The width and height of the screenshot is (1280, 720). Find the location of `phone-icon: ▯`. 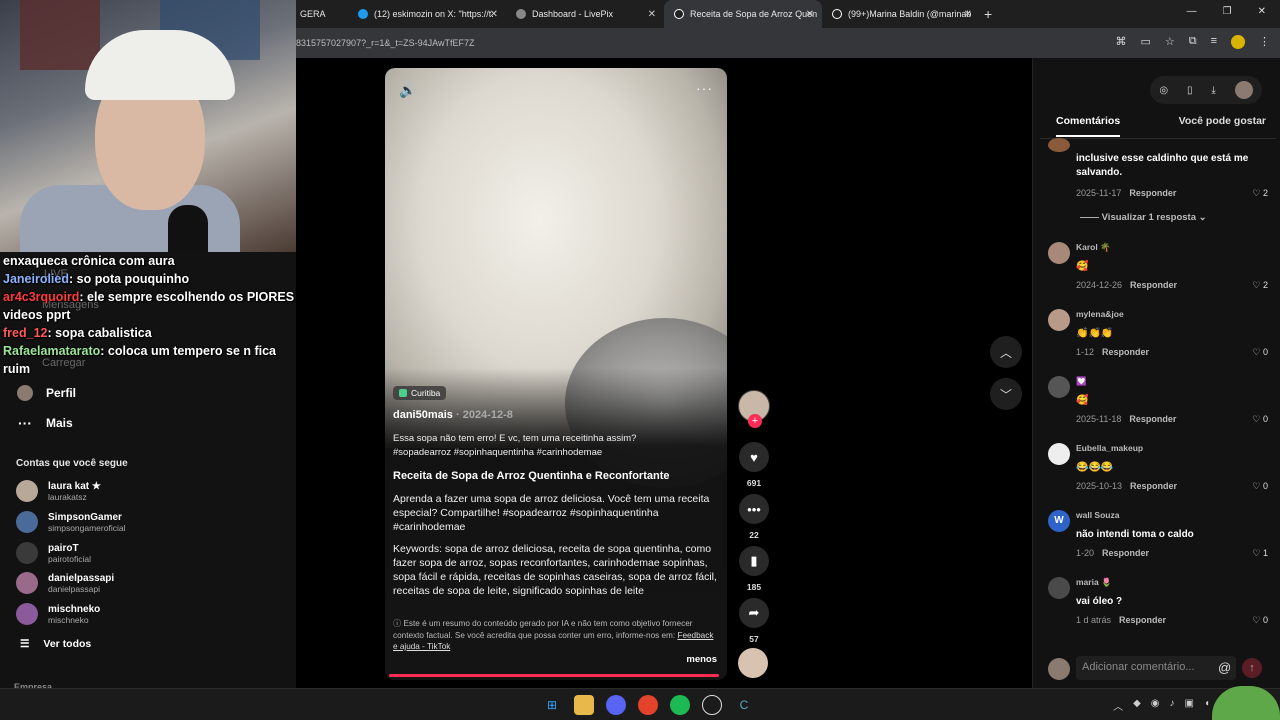

phone-icon: ▯ is located at coordinates (1190, 90).